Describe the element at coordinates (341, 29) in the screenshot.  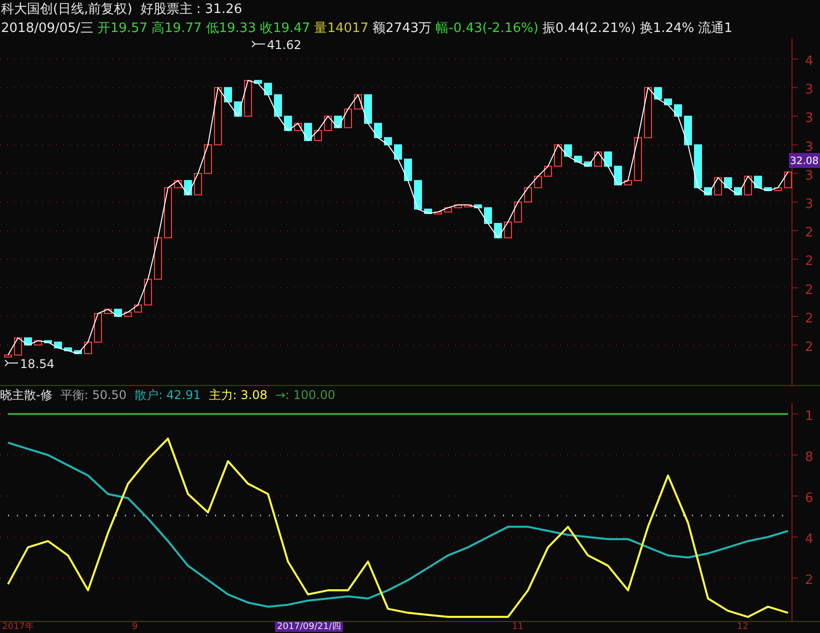
I see `quote-value: 量14017` at that location.